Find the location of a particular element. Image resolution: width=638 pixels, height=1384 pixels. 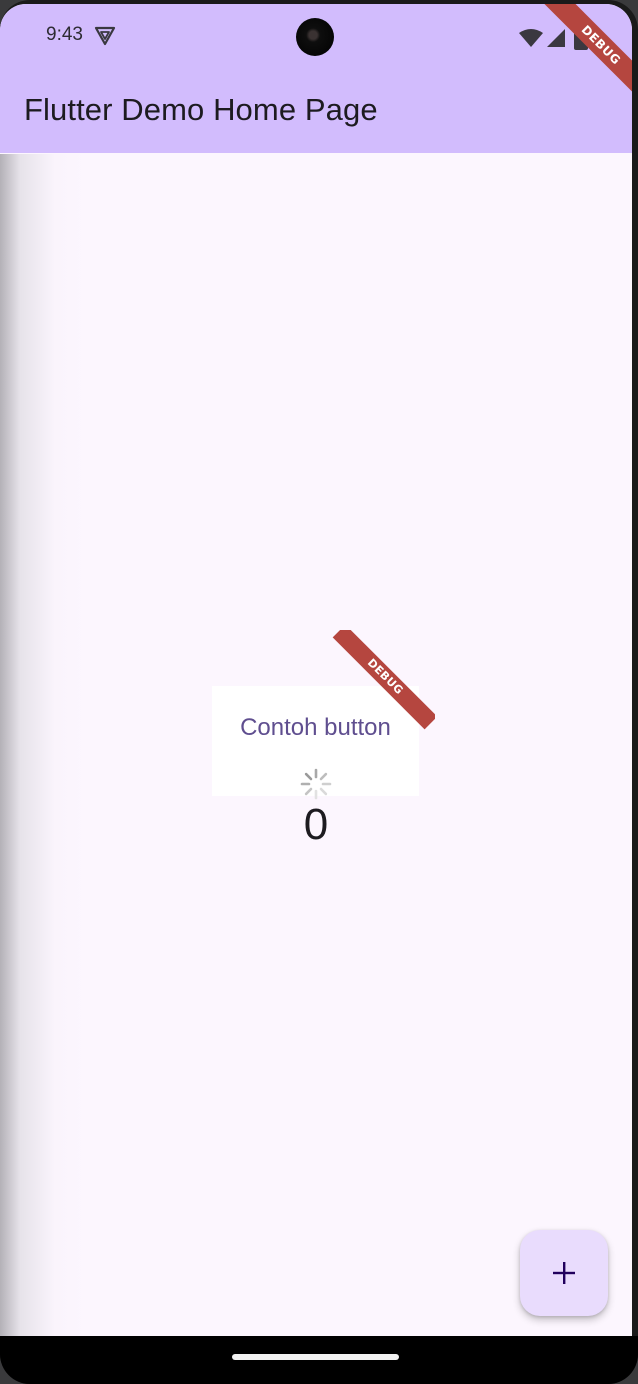

vpn-shield-icon is located at coordinates (105, 36).